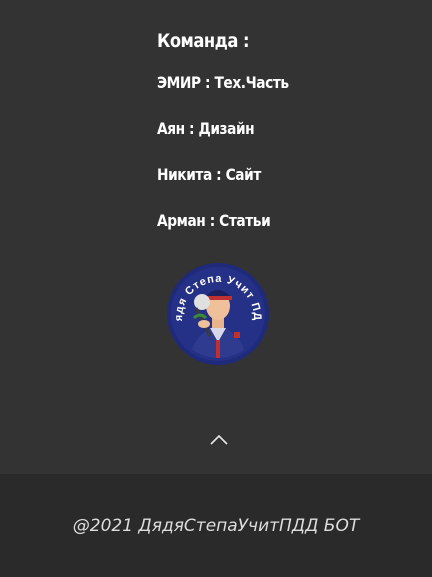 This screenshot has width=432, height=577. What do you see at coordinates (223, 82) in the screenshot?
I see `team-member-emir: ЭМИР : Тех.Часть` at bounding box center [223, 82].